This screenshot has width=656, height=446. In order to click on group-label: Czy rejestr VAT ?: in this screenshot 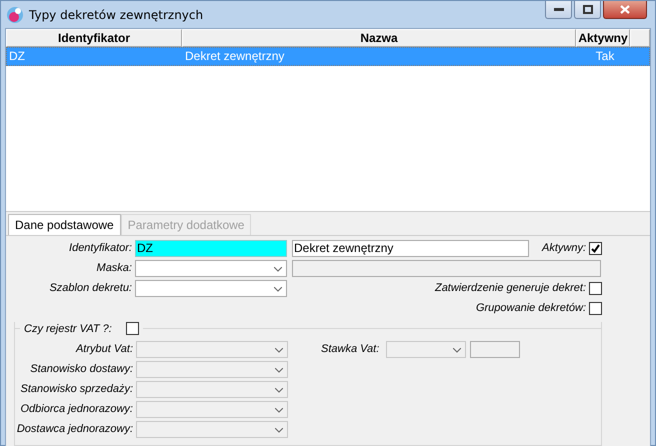, I will do `click(68, 328)`.